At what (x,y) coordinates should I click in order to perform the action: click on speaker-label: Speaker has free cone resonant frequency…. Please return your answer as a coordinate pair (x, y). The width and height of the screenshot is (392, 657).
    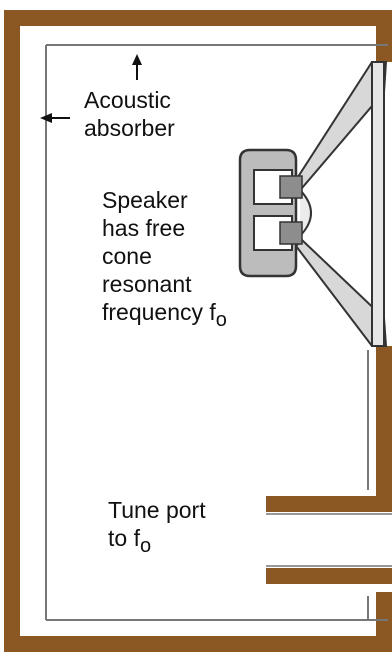
    Looking at the image, I should click on (164, 258).